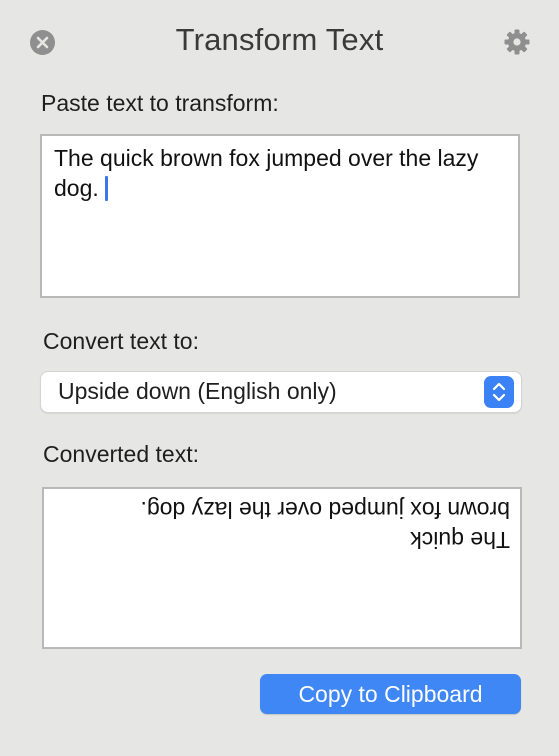 This screenshot has height=756, width=559. What do you see at coordinates (121, 454) in the screenshot?
I see `output-label: Converted text:` at bounding box center [121, 454].